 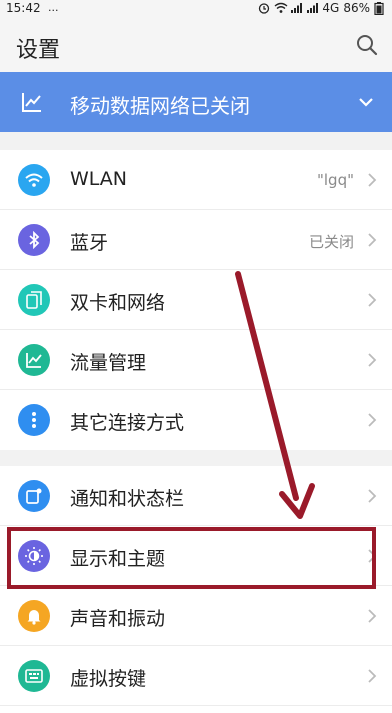 I want to click on status-time: 15:42, so click(x=23, y=8).